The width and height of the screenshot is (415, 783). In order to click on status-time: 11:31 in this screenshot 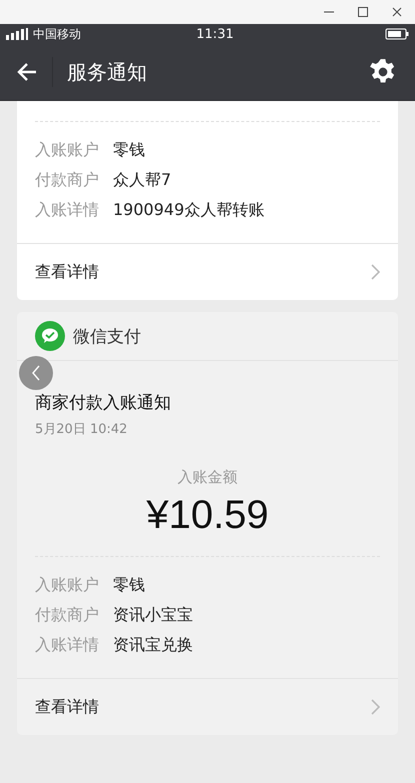, I will do `click(215, 34)`.